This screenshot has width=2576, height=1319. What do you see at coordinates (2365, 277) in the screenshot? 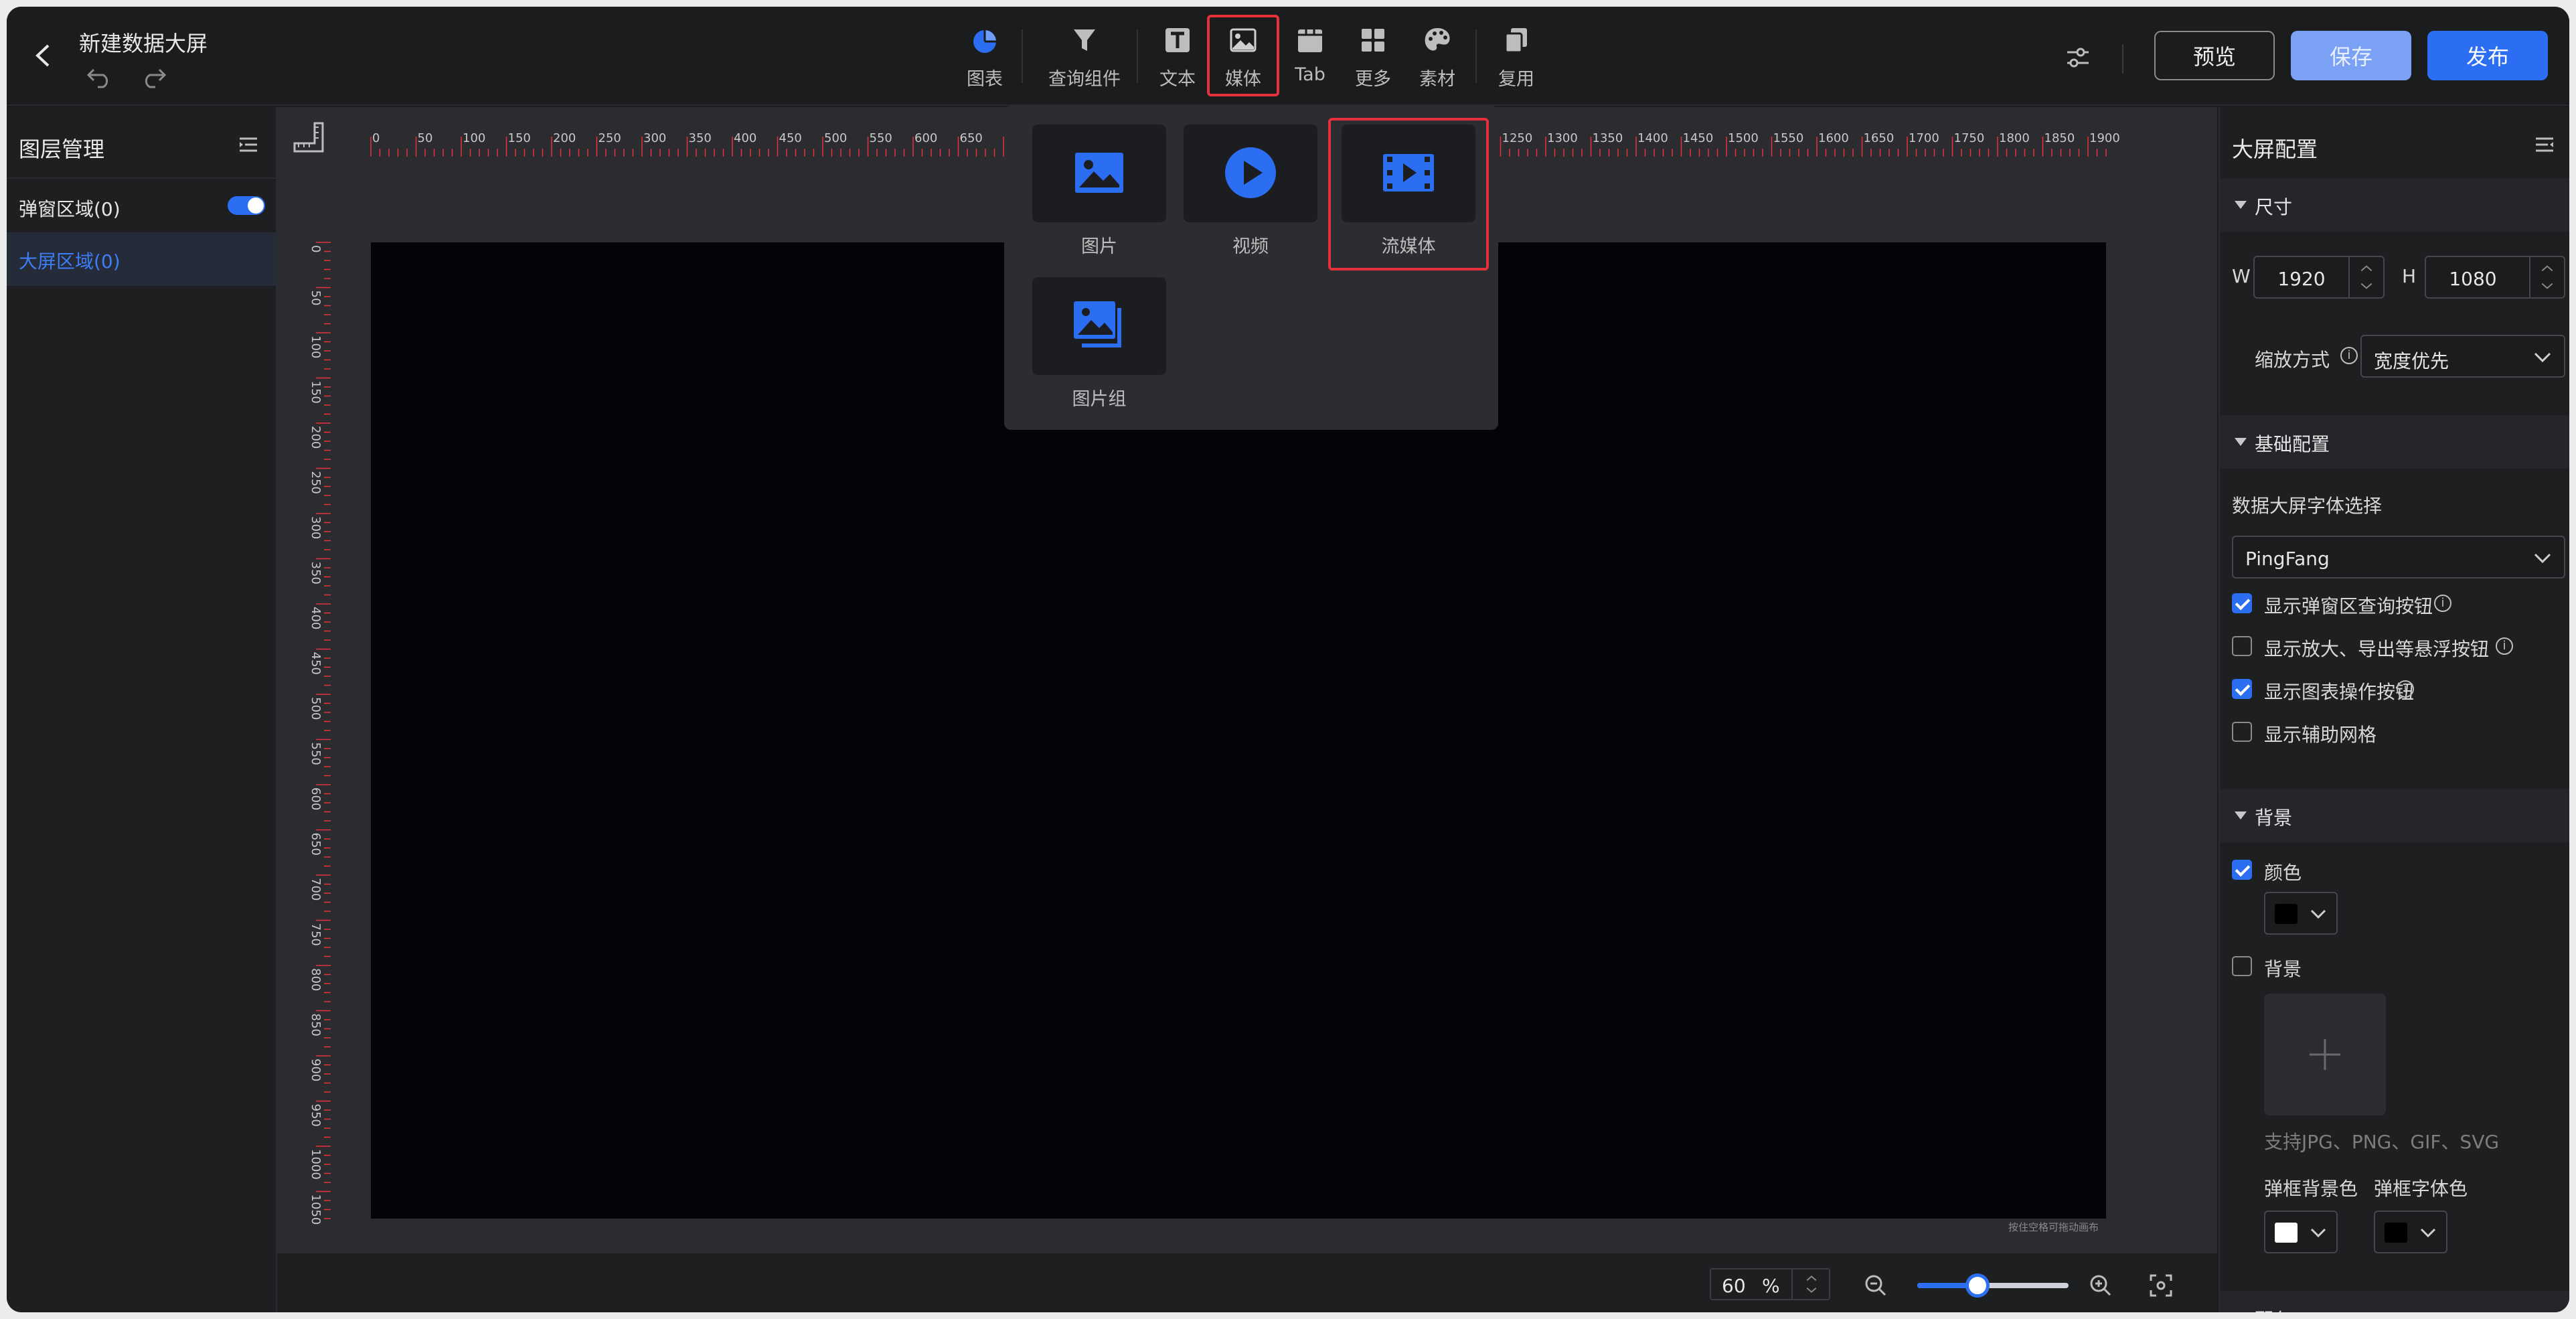
I see `width-stepper-icon` at bounding box center [2365, 277].